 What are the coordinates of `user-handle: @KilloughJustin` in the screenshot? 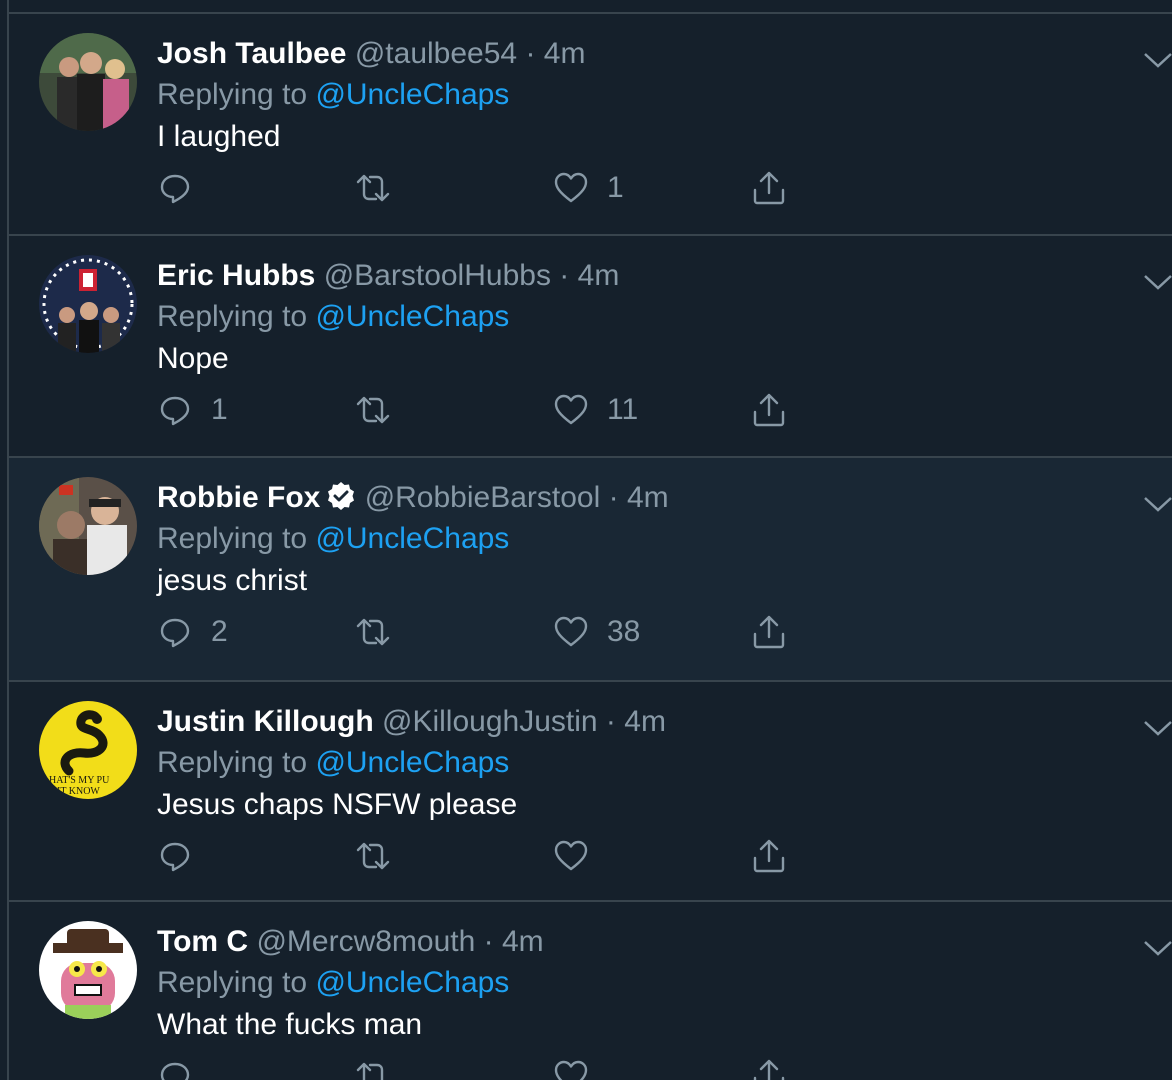 It's located at (490, 721).